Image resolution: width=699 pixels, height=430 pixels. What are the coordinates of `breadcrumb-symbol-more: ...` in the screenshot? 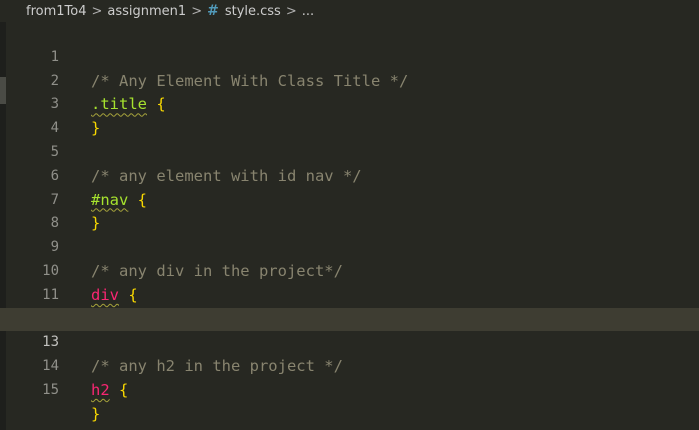 It's located at (308, 11).